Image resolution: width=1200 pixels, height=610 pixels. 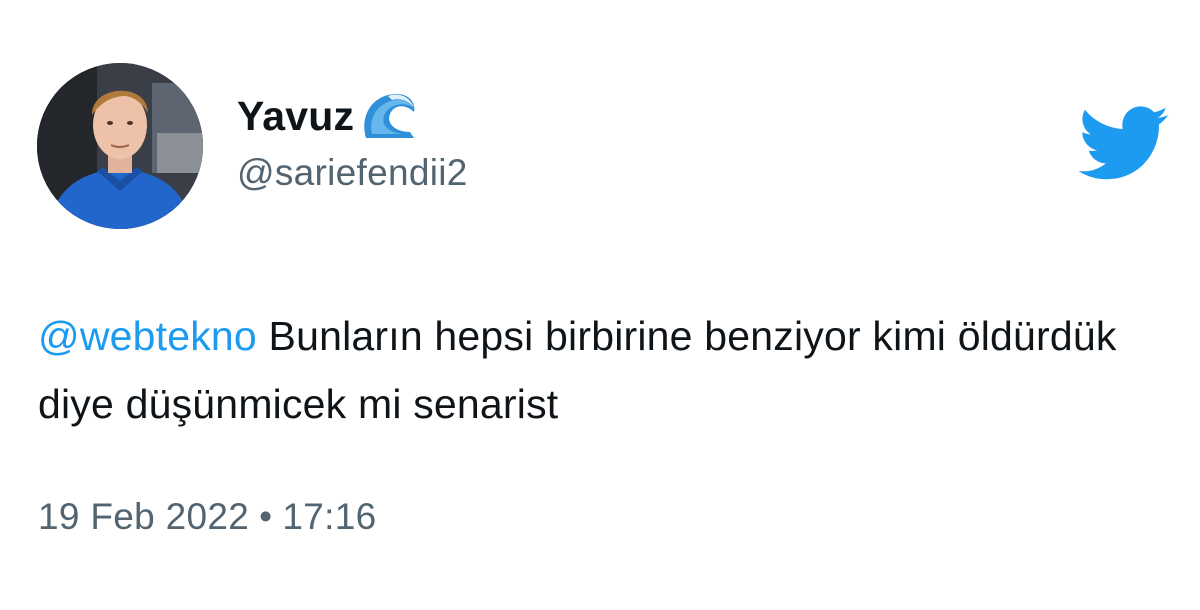 I want to click on avatar-photo, so click(x=120, y=146).